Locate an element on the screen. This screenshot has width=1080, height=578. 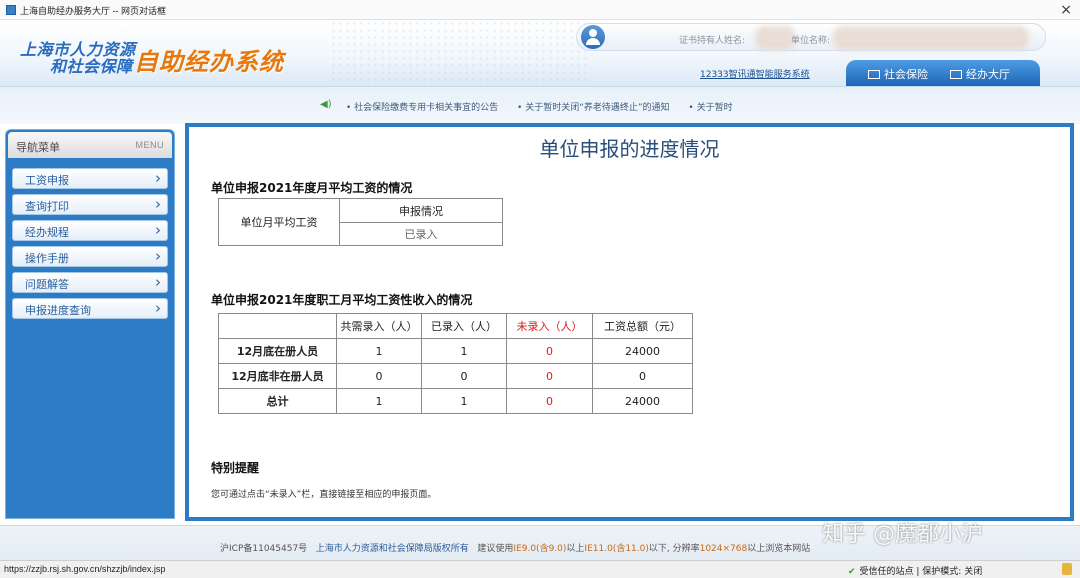
map-dots-decoration is located at coordinates (460, 53).